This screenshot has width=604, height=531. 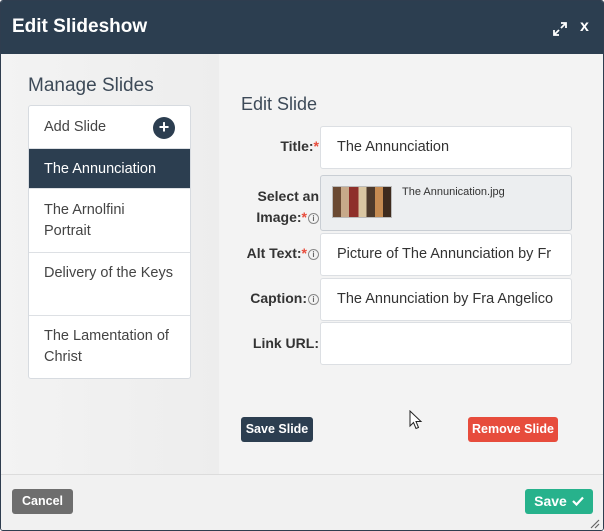 What do you see at coordinates (578, 501) in the screenshot?
I see `checkmark-icon` at bounding box center [578, 501].